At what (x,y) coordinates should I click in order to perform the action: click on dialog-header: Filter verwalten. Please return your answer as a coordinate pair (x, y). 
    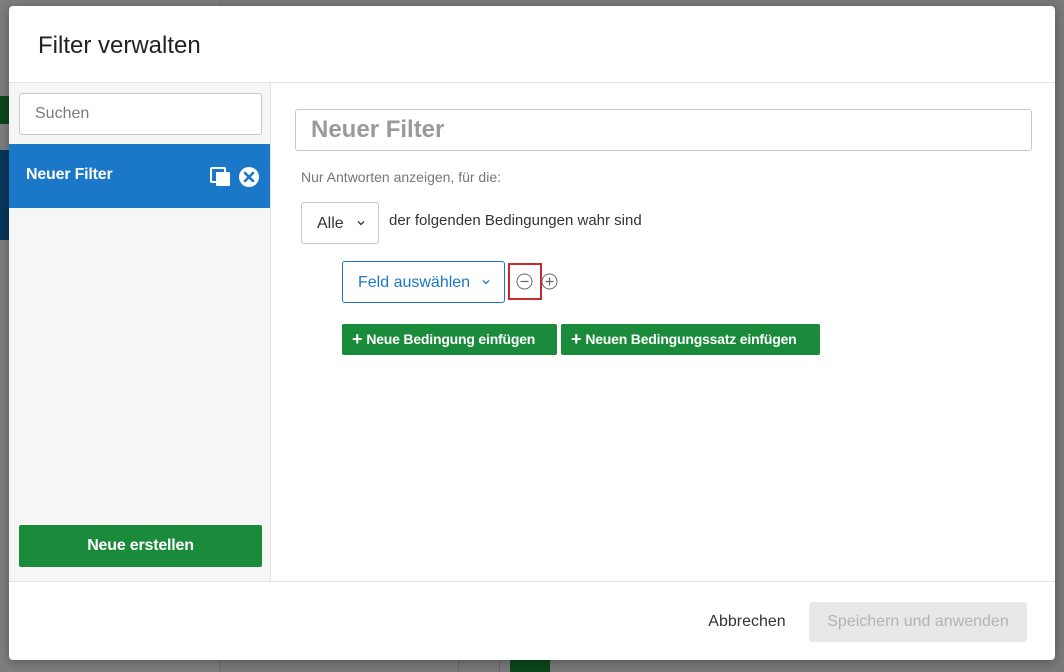
    Looking at the image, I should click on (532, 44).